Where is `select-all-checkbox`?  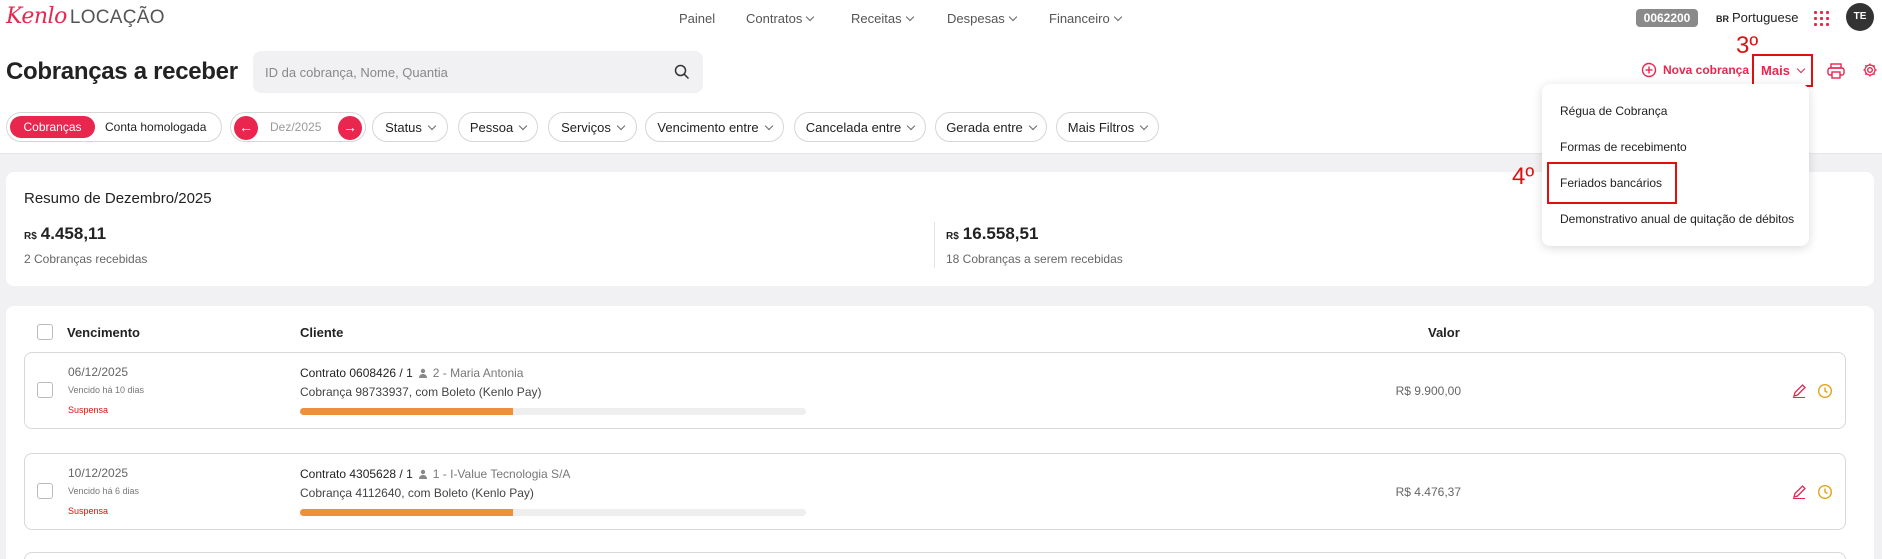 select-all-checkbox is located at coordinates (45, 332).